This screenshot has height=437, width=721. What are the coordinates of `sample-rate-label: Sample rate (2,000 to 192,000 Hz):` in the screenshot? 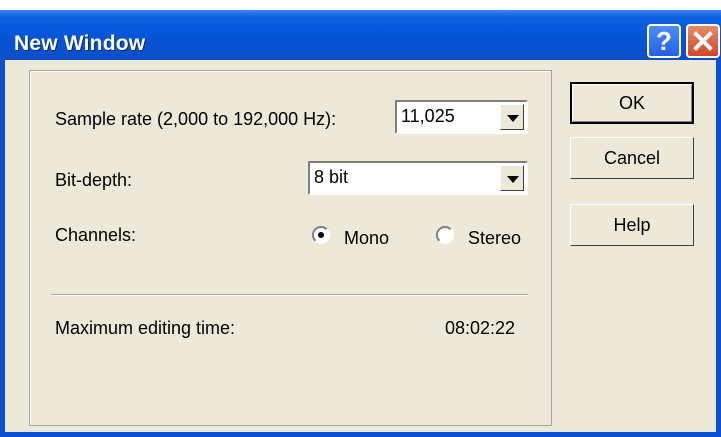 It's located at (196, 119).